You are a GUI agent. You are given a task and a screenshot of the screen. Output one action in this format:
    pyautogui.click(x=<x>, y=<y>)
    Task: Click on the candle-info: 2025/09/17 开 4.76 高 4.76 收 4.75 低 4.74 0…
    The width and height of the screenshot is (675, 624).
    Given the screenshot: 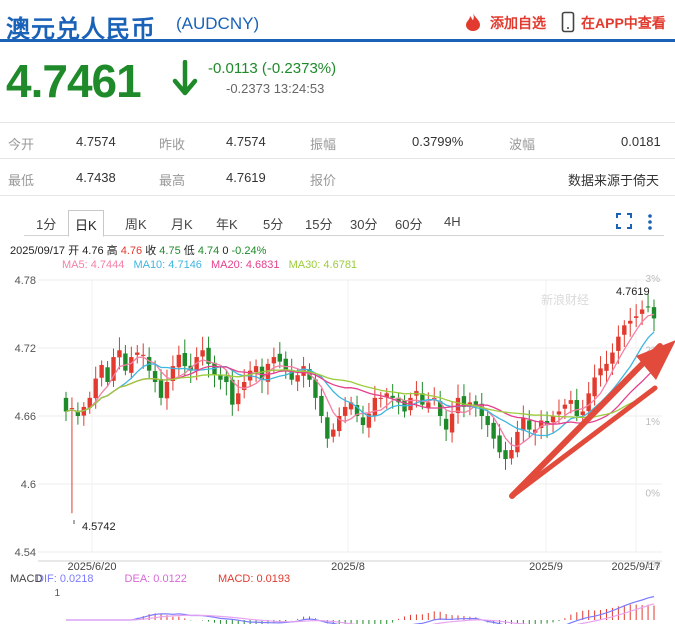 What is the action you would take?
    pyautogui.click(x=138, y=251)
    